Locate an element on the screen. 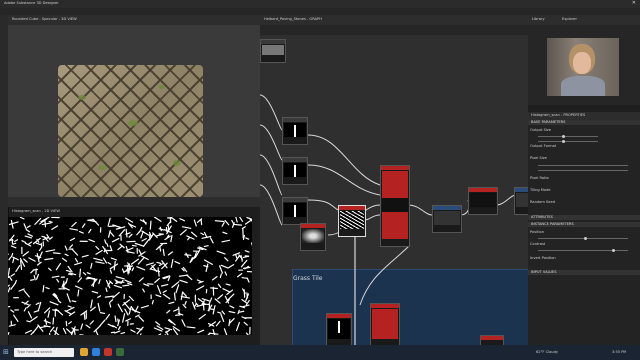 This screenshot has height=360, width=640. graph-toolbar is located at coordinates (394, 30).